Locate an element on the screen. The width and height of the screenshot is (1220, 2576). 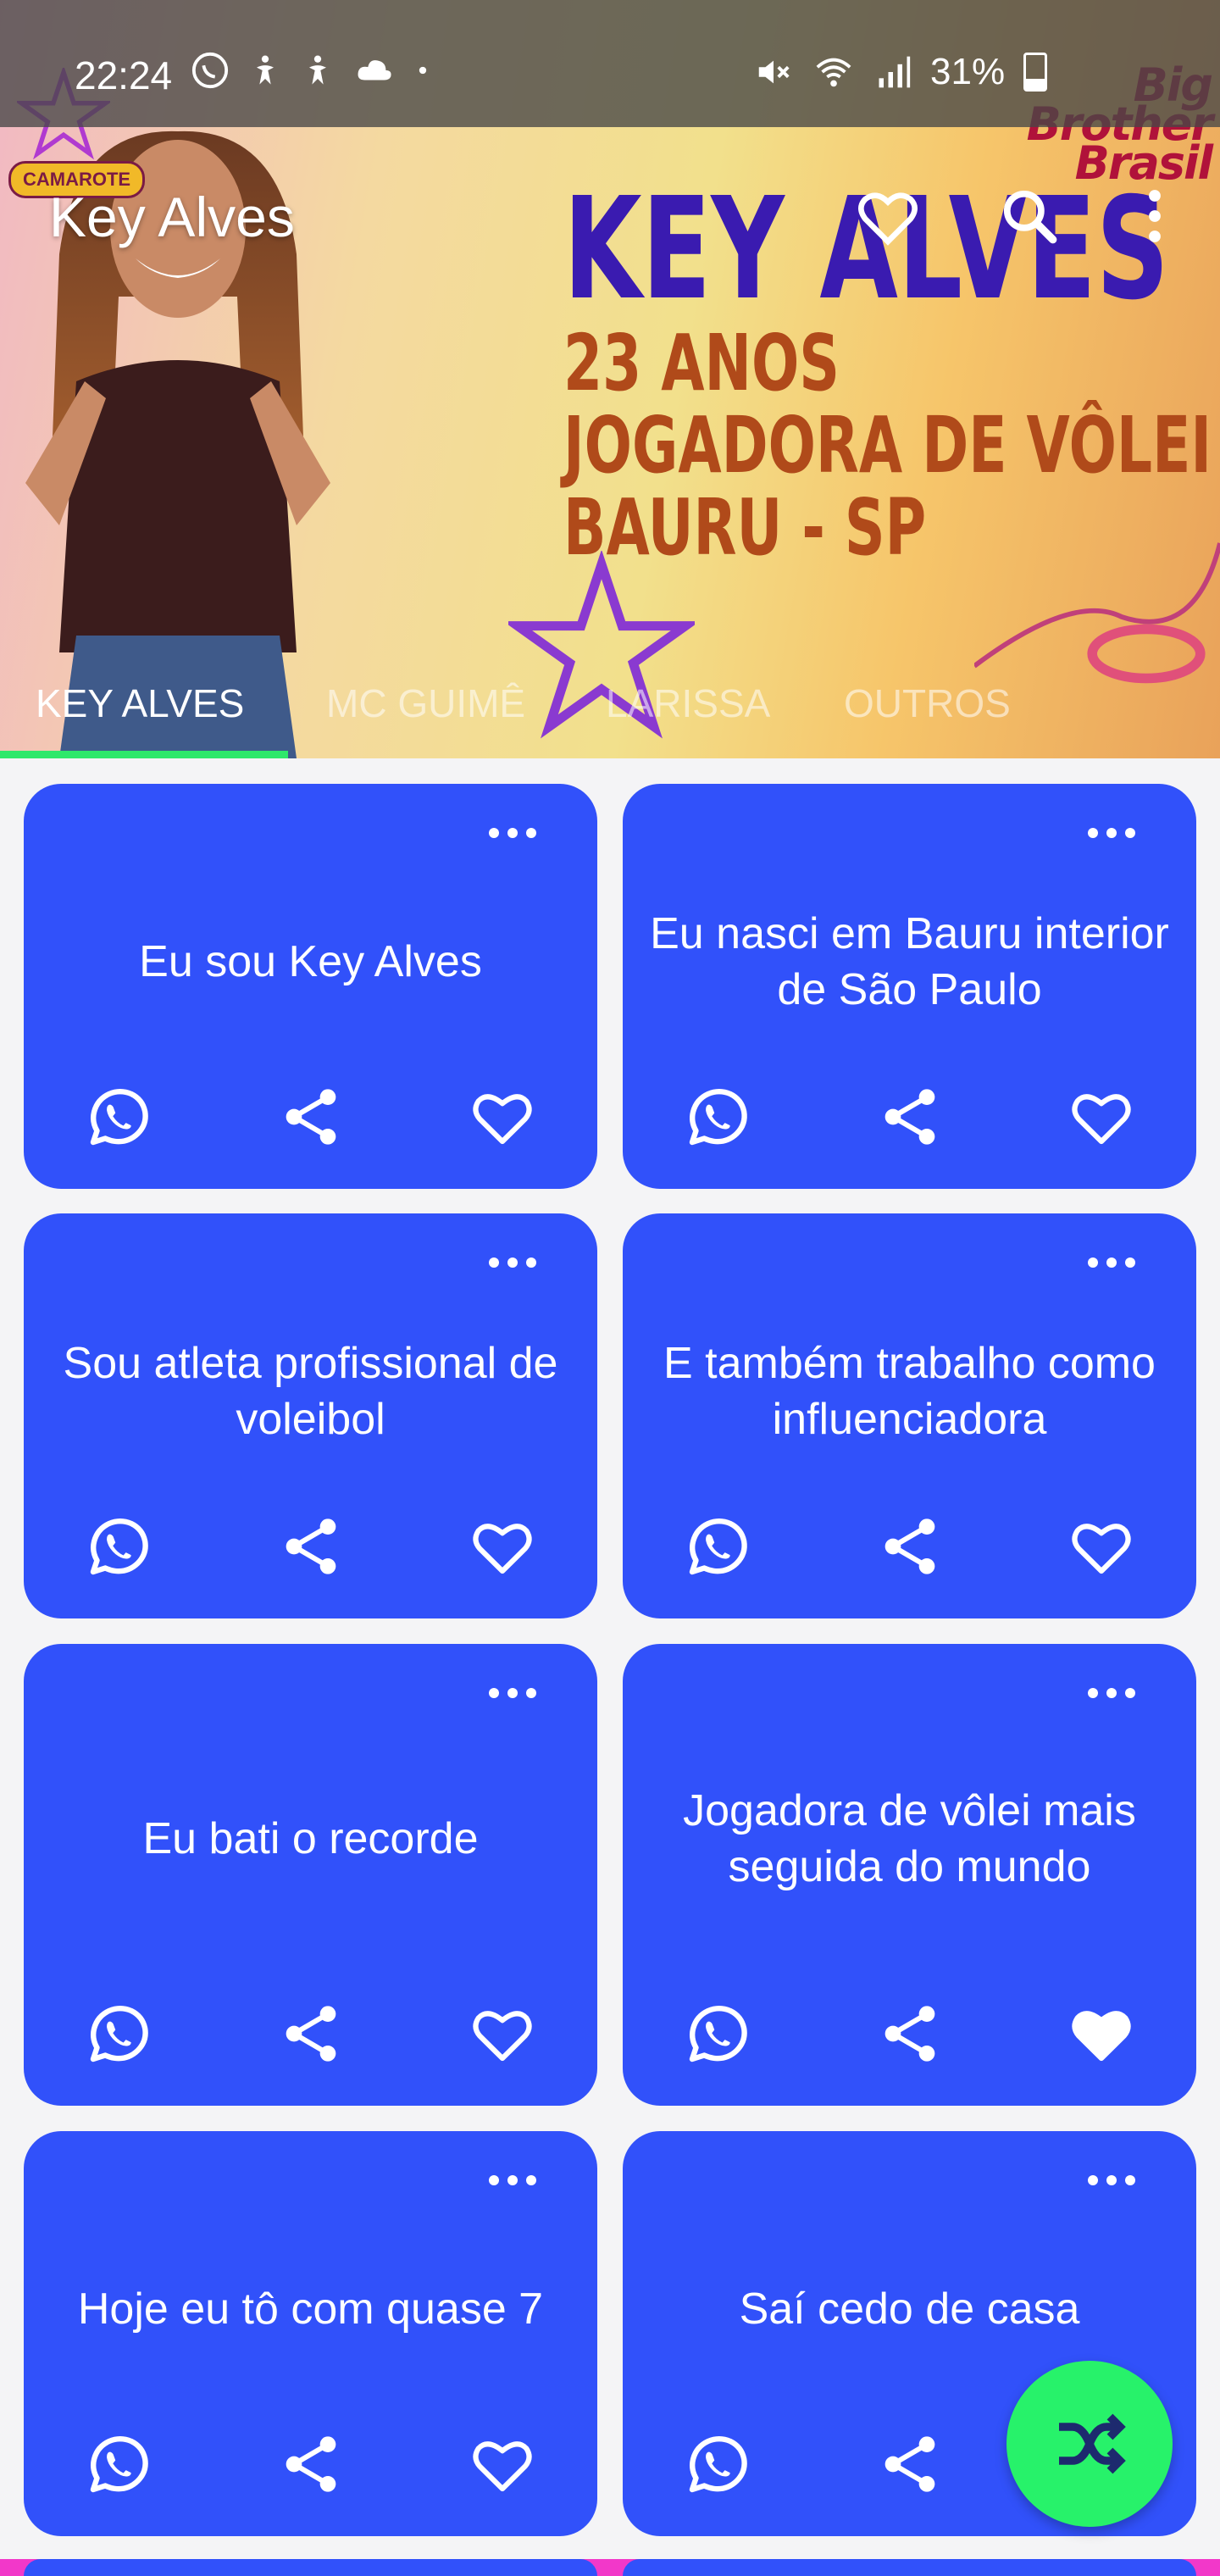
tab-larissa: LARISSA is located at coordinates (688, 703).